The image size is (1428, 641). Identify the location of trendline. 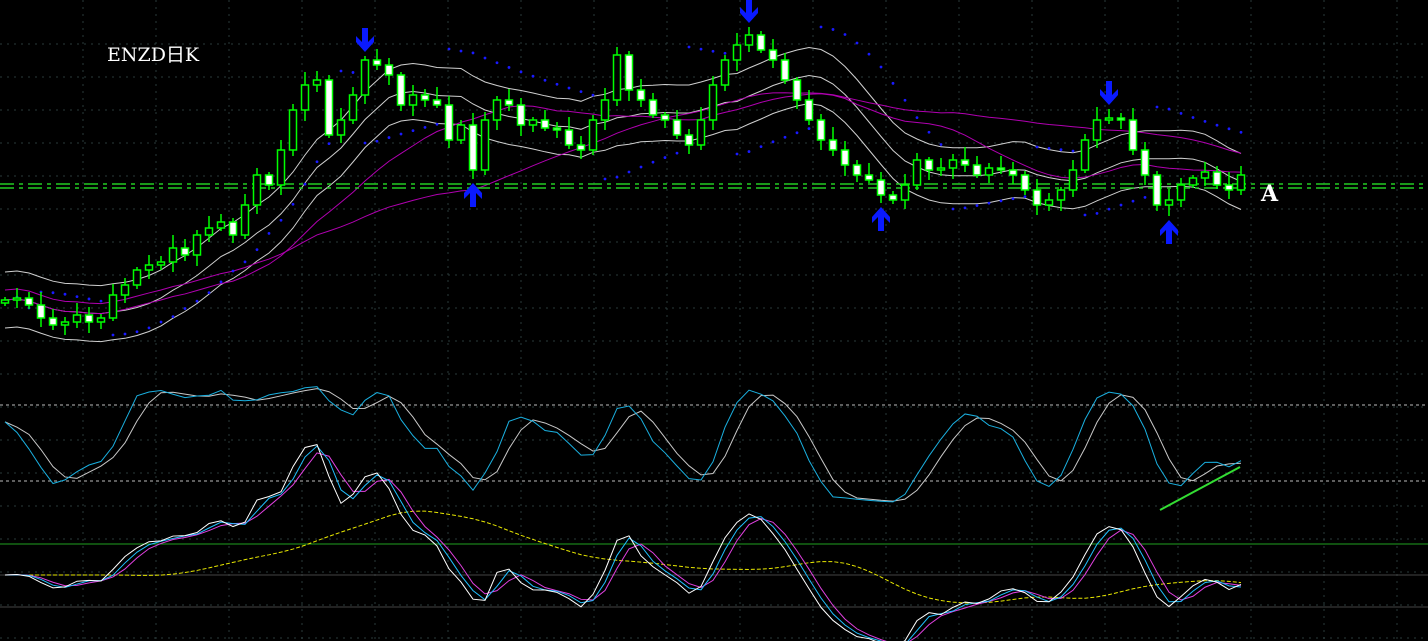
(1200, 488).